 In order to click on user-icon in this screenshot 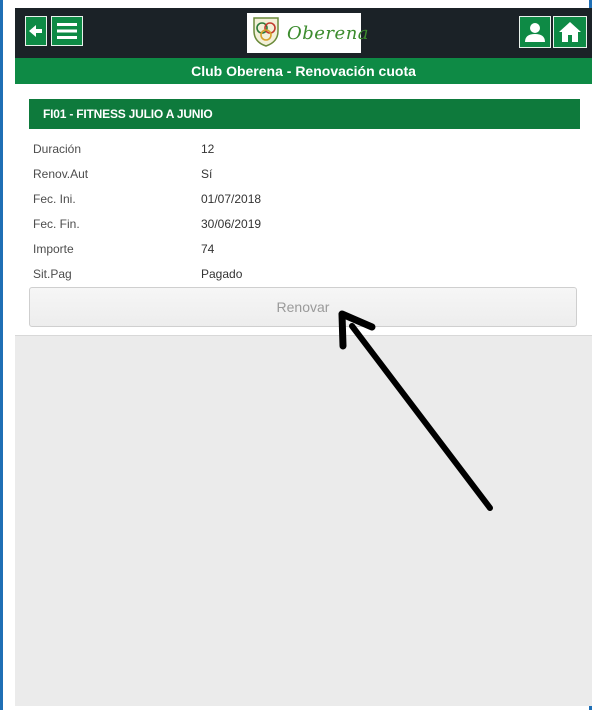, I will do `click(535, 32)`.